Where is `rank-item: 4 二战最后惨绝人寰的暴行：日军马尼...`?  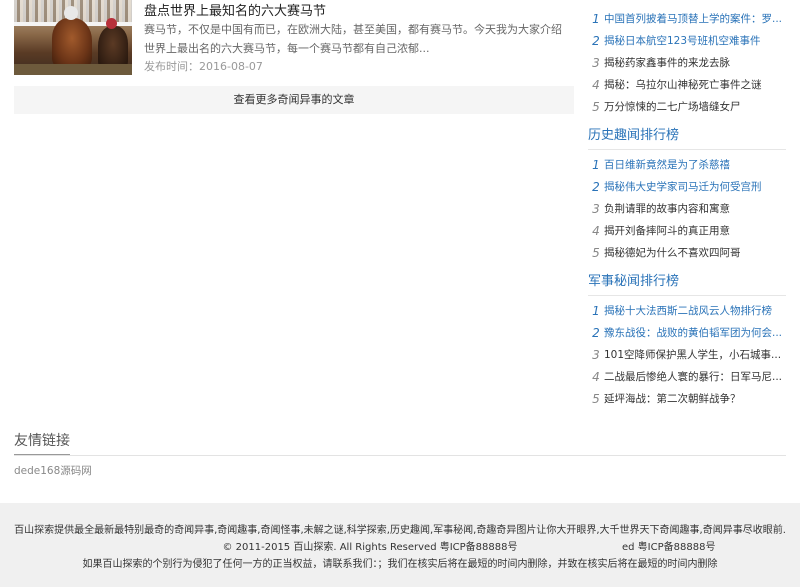 rank-item: 4 二战最后惨绝人寰的暴行：日军马尼... is located at coordinates (687, 377).